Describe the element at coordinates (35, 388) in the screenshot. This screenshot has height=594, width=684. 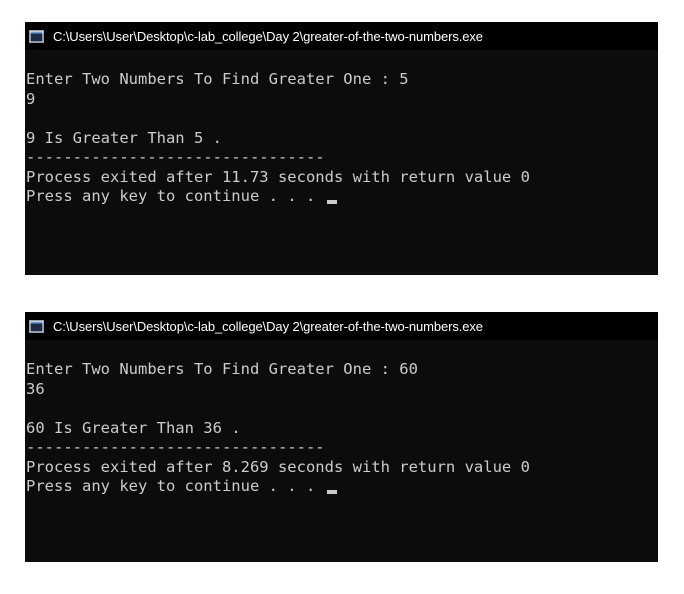
I see `console-line: 36` at that location.